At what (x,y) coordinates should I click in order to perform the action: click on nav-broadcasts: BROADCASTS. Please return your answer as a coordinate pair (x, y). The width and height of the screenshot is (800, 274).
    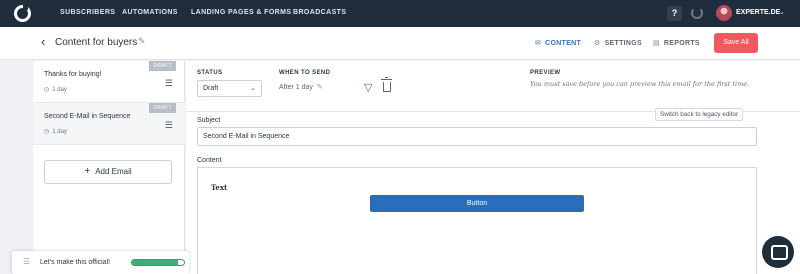
    Looking at the image, I should click on (319, 12).